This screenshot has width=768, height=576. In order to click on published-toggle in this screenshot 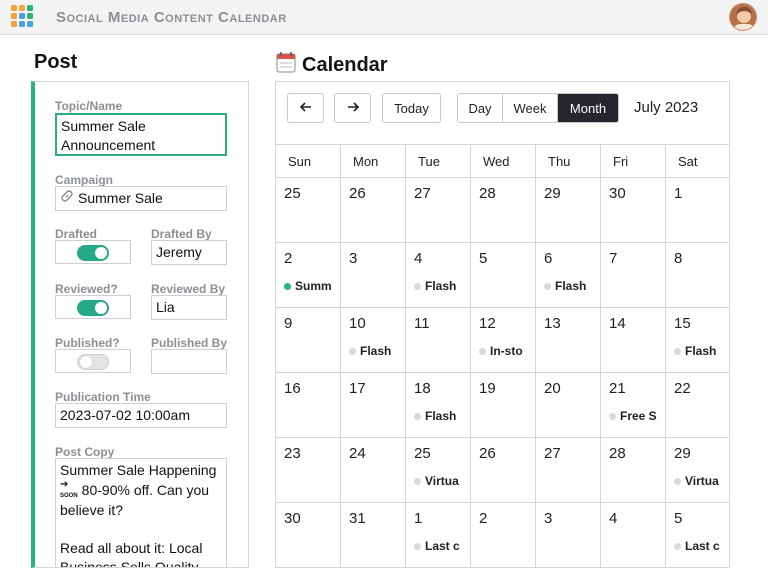, I will do `click(93, 362)`.